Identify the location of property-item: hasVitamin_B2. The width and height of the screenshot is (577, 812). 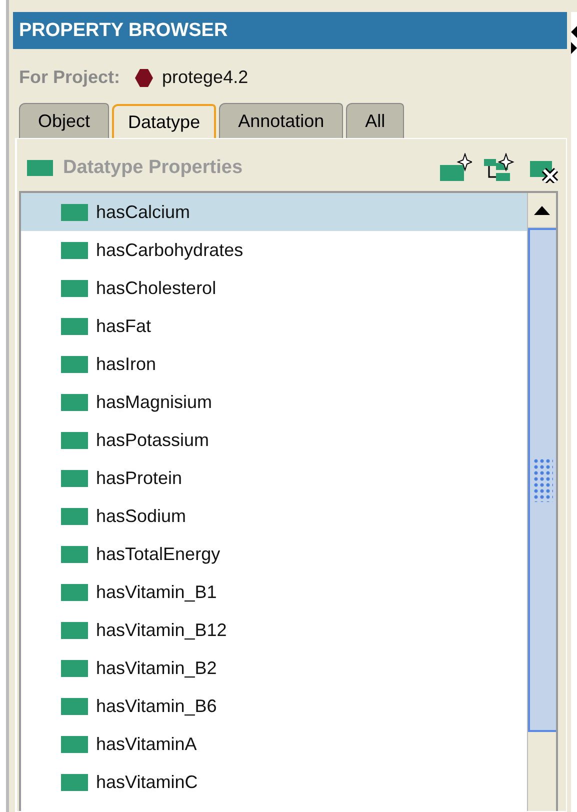
(156, 668).